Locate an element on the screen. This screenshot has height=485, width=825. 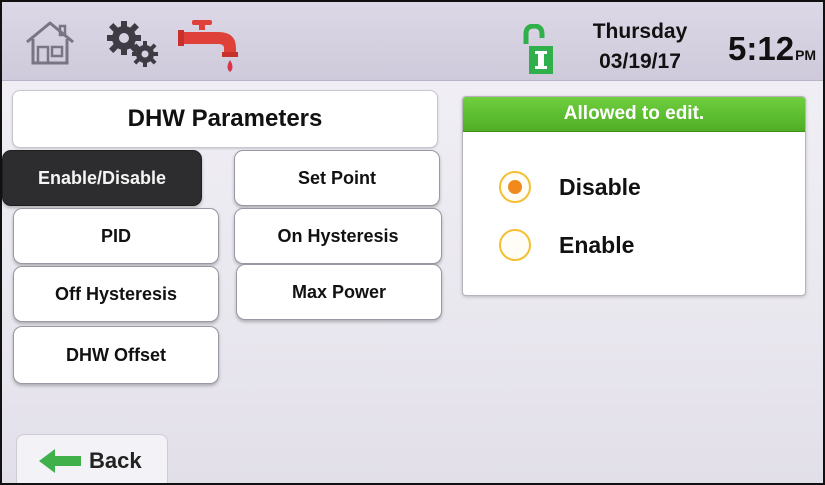
back-button: Back is located at coordinates (92, 458).